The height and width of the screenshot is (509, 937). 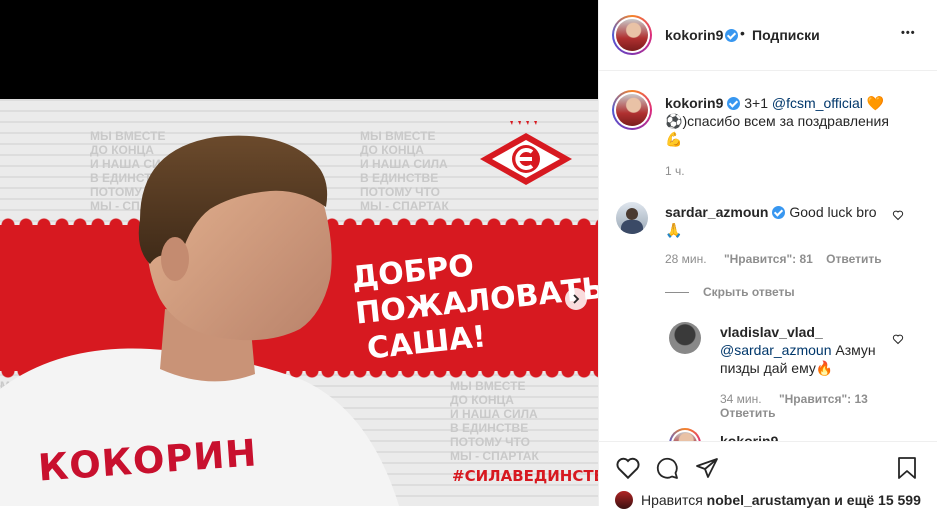 What do you see at coordinates (786, 35) in the screenshot?
I see `following-button: Подписки` at bounding box center [786, 35].